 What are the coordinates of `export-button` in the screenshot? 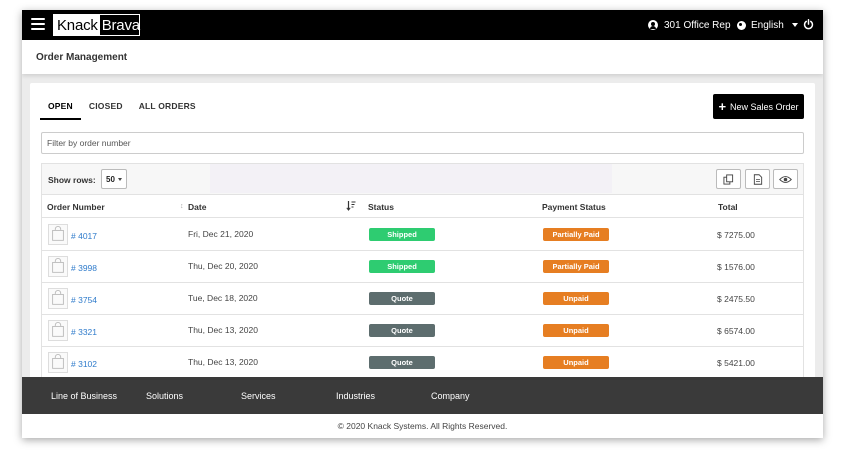 It's located at (757, 179).